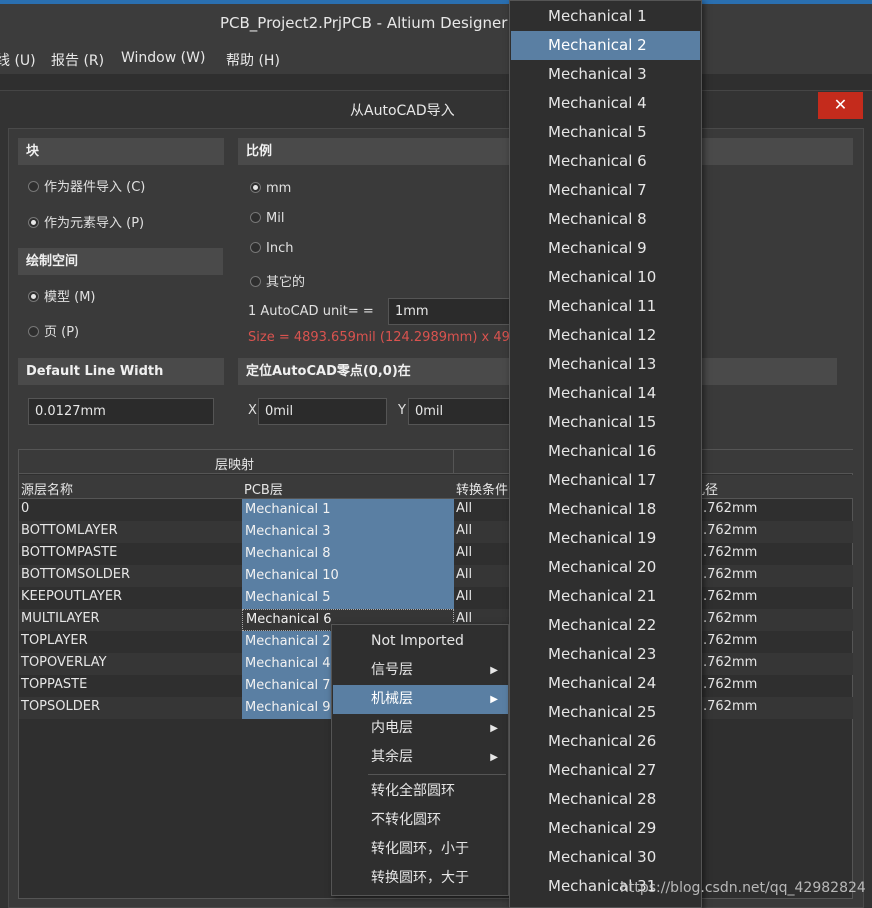 The height and width of the screenshot is (908, 872). Describe the element at coordinates (605, 248) in the screenshot. I see `submenu-item-mechanical-9: Mechanical 9` at that location.